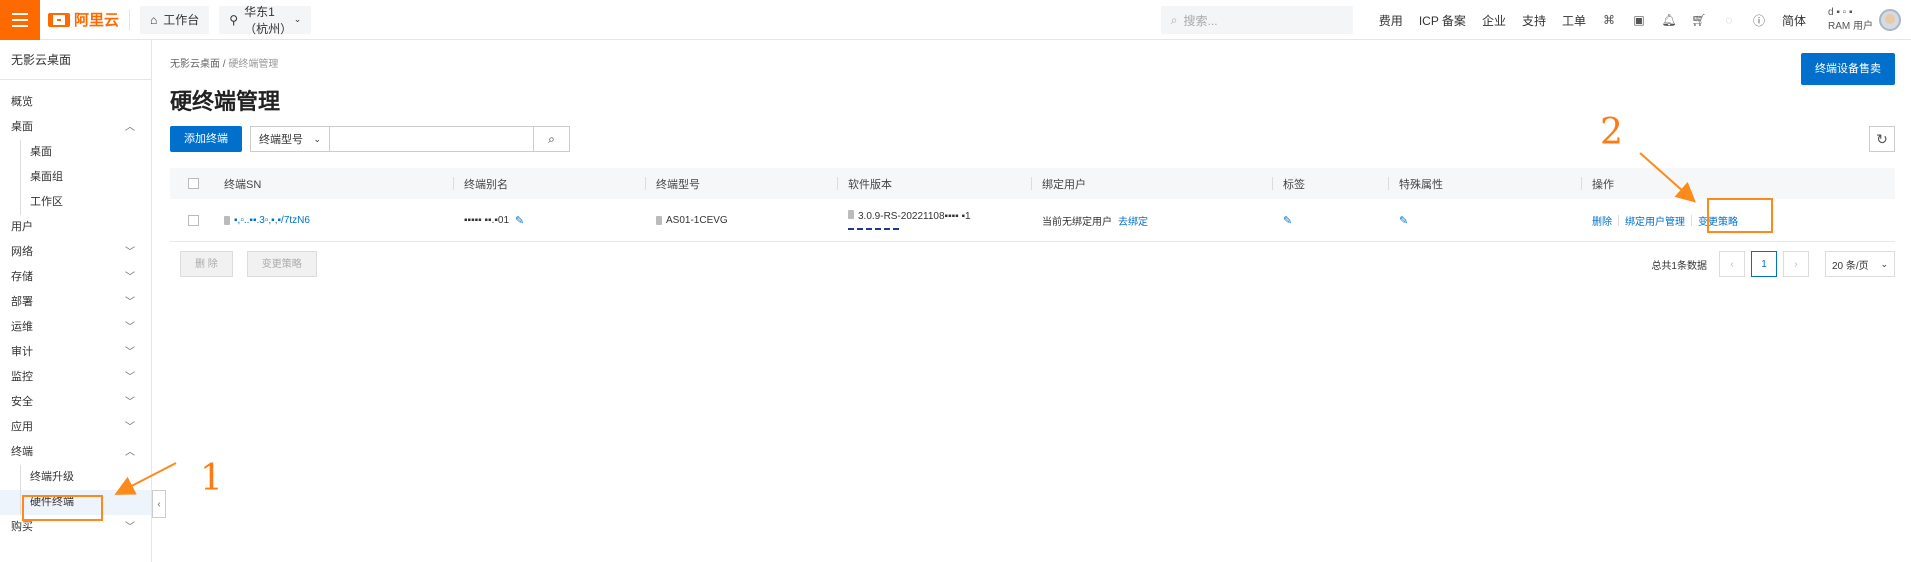 The height and width of the screenshot is (562, 1911). What do you see at coordinates (75, 402) in the screenshot?
I see `sidebar-item-security: 安全 ﹀` at bounding box center [75, 402].